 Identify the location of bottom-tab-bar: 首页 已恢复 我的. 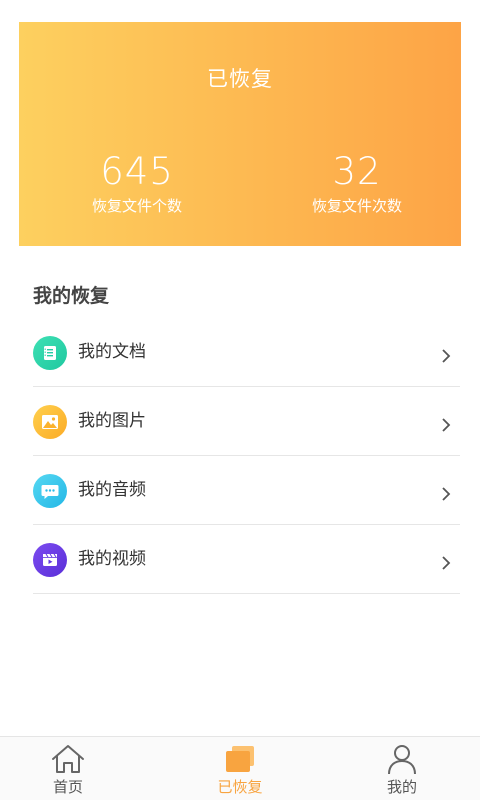
(240, 768).